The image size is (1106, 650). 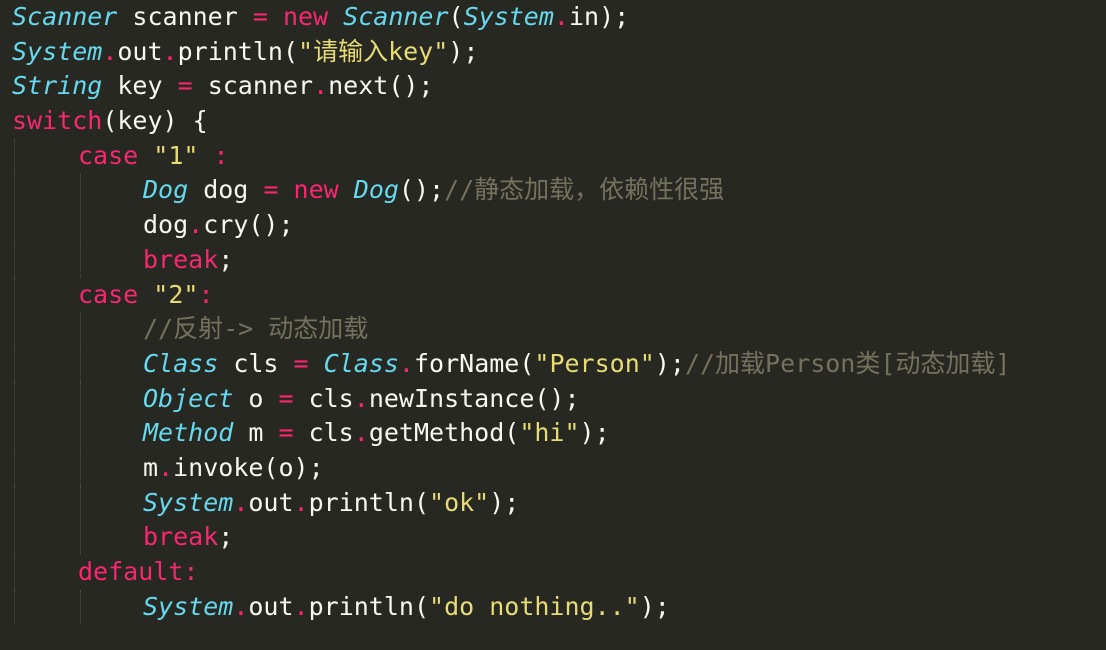 I want to click on code-line: Method m = cls.getMethod("hi");, so click(x=553, y=433).